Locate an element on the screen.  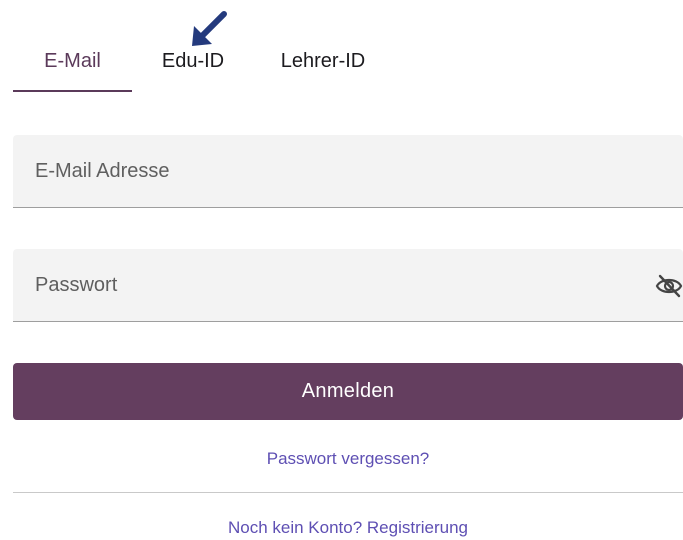
tab-email: E-Mail is located at coordinates (72, 67).